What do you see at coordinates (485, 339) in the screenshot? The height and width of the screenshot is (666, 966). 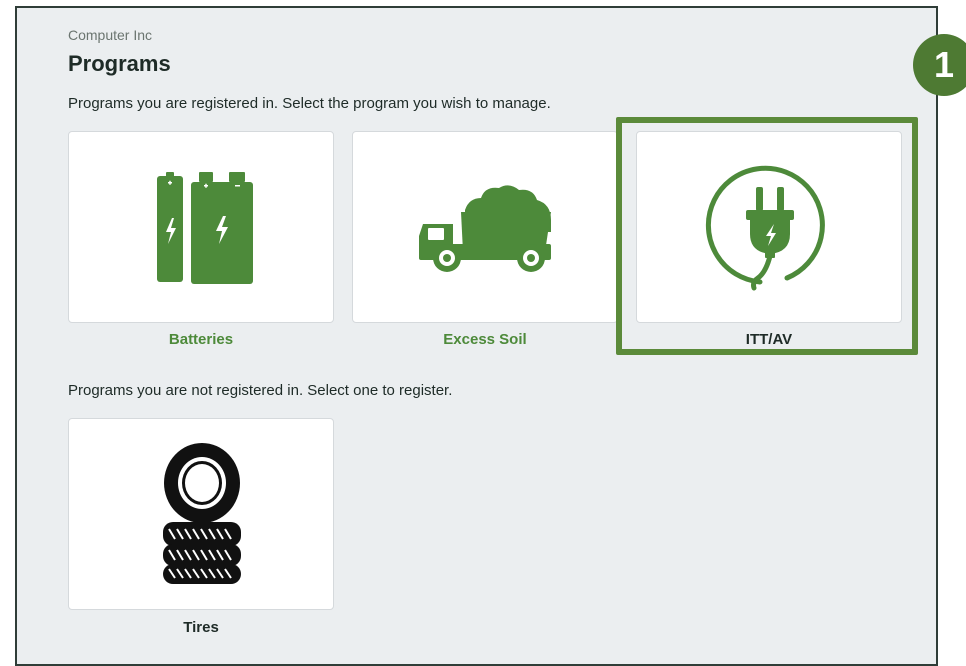 I see `program-label-excess-soil: Excess Soil` at bounding box center [485, 339].